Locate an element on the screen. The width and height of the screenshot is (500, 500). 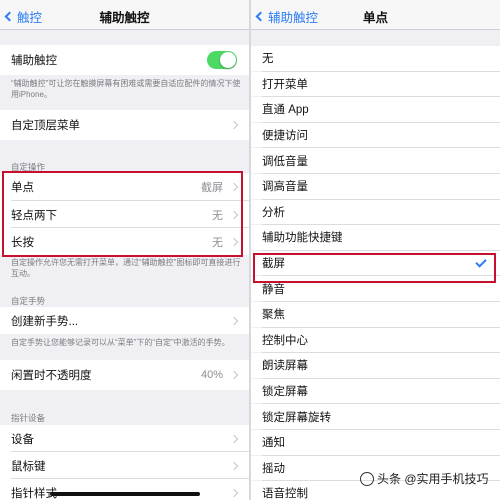
idle-opacity-value: 40% is located at coordinates (211, 375).